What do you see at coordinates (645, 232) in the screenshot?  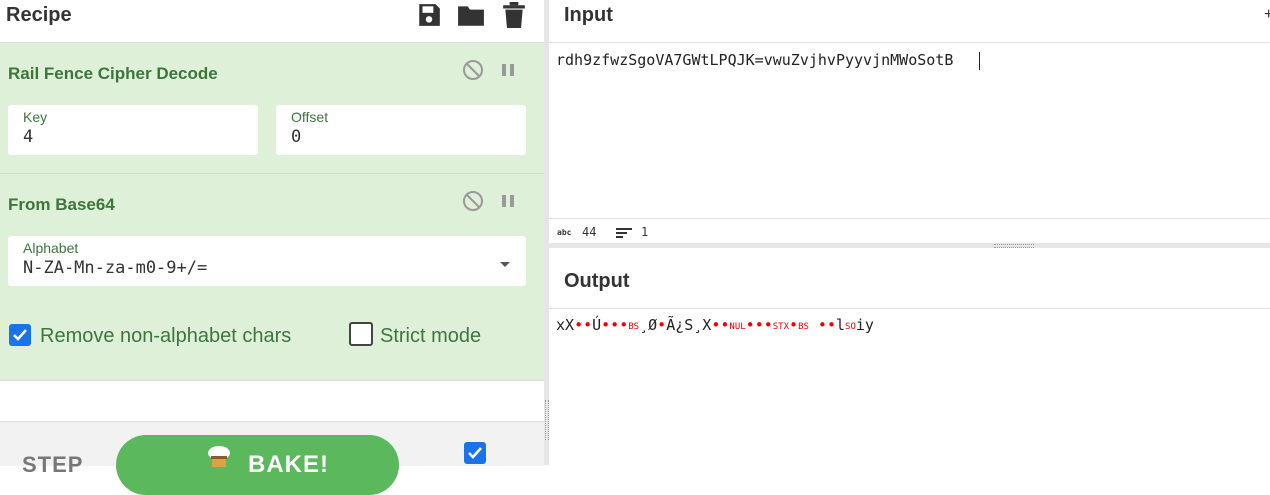 I see `input-lines: 1` at bounding box center [645, 232].